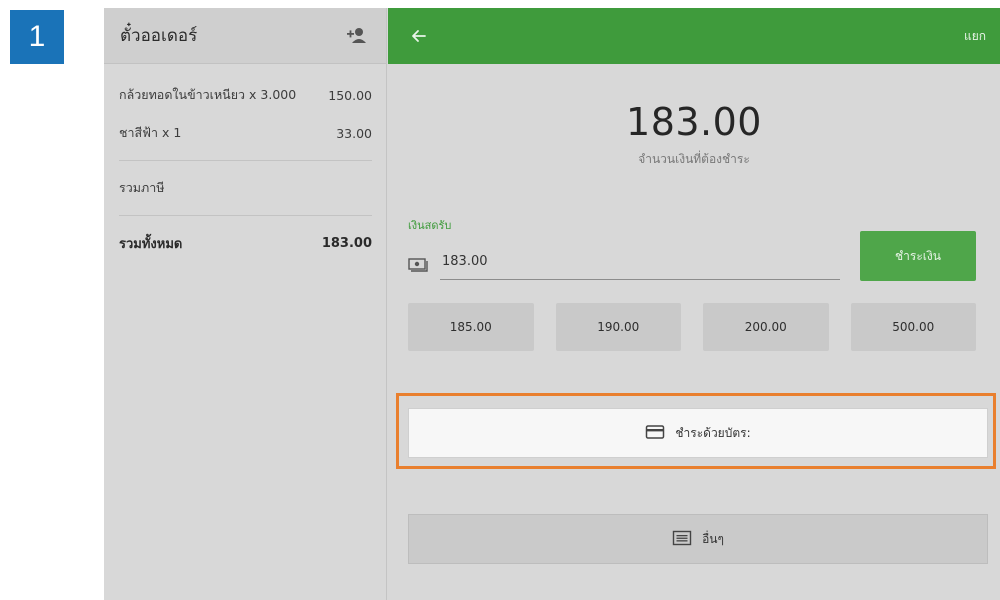 This screenshot has height=600, width=1000. What do you see at coordinates (151, 244) in the screenshot?
I see `total-label: รวมทั้งหมด` at bounding box center [151, 244].